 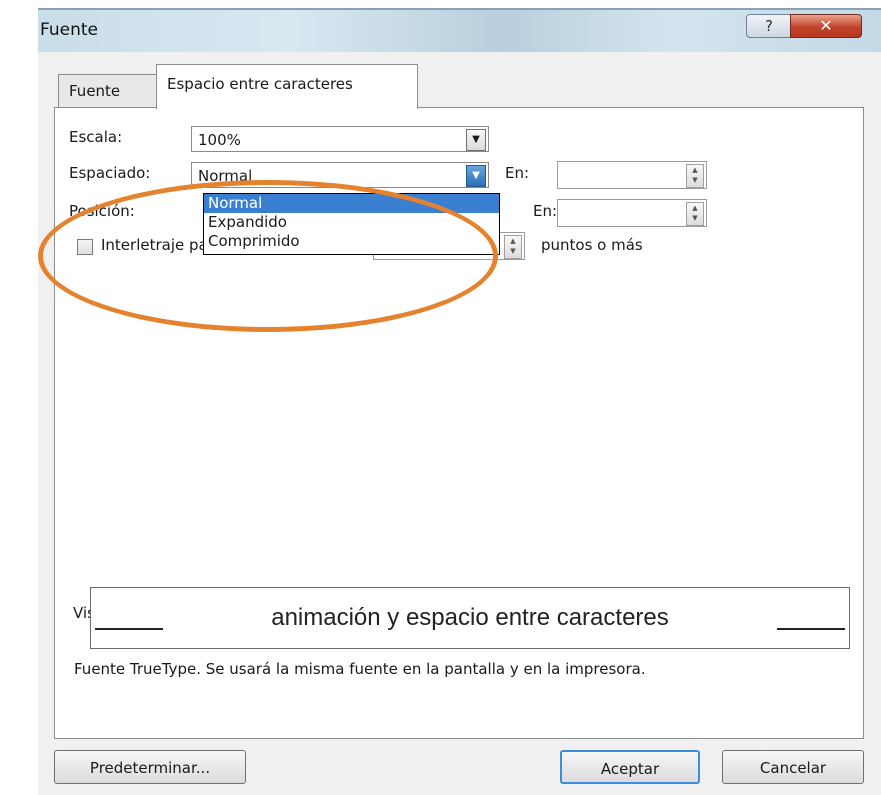 What do you see at coordinates (340, 175) in the screenshot?
I see `espaciado-select: Normal ▼` at bounding box center [340, 175].